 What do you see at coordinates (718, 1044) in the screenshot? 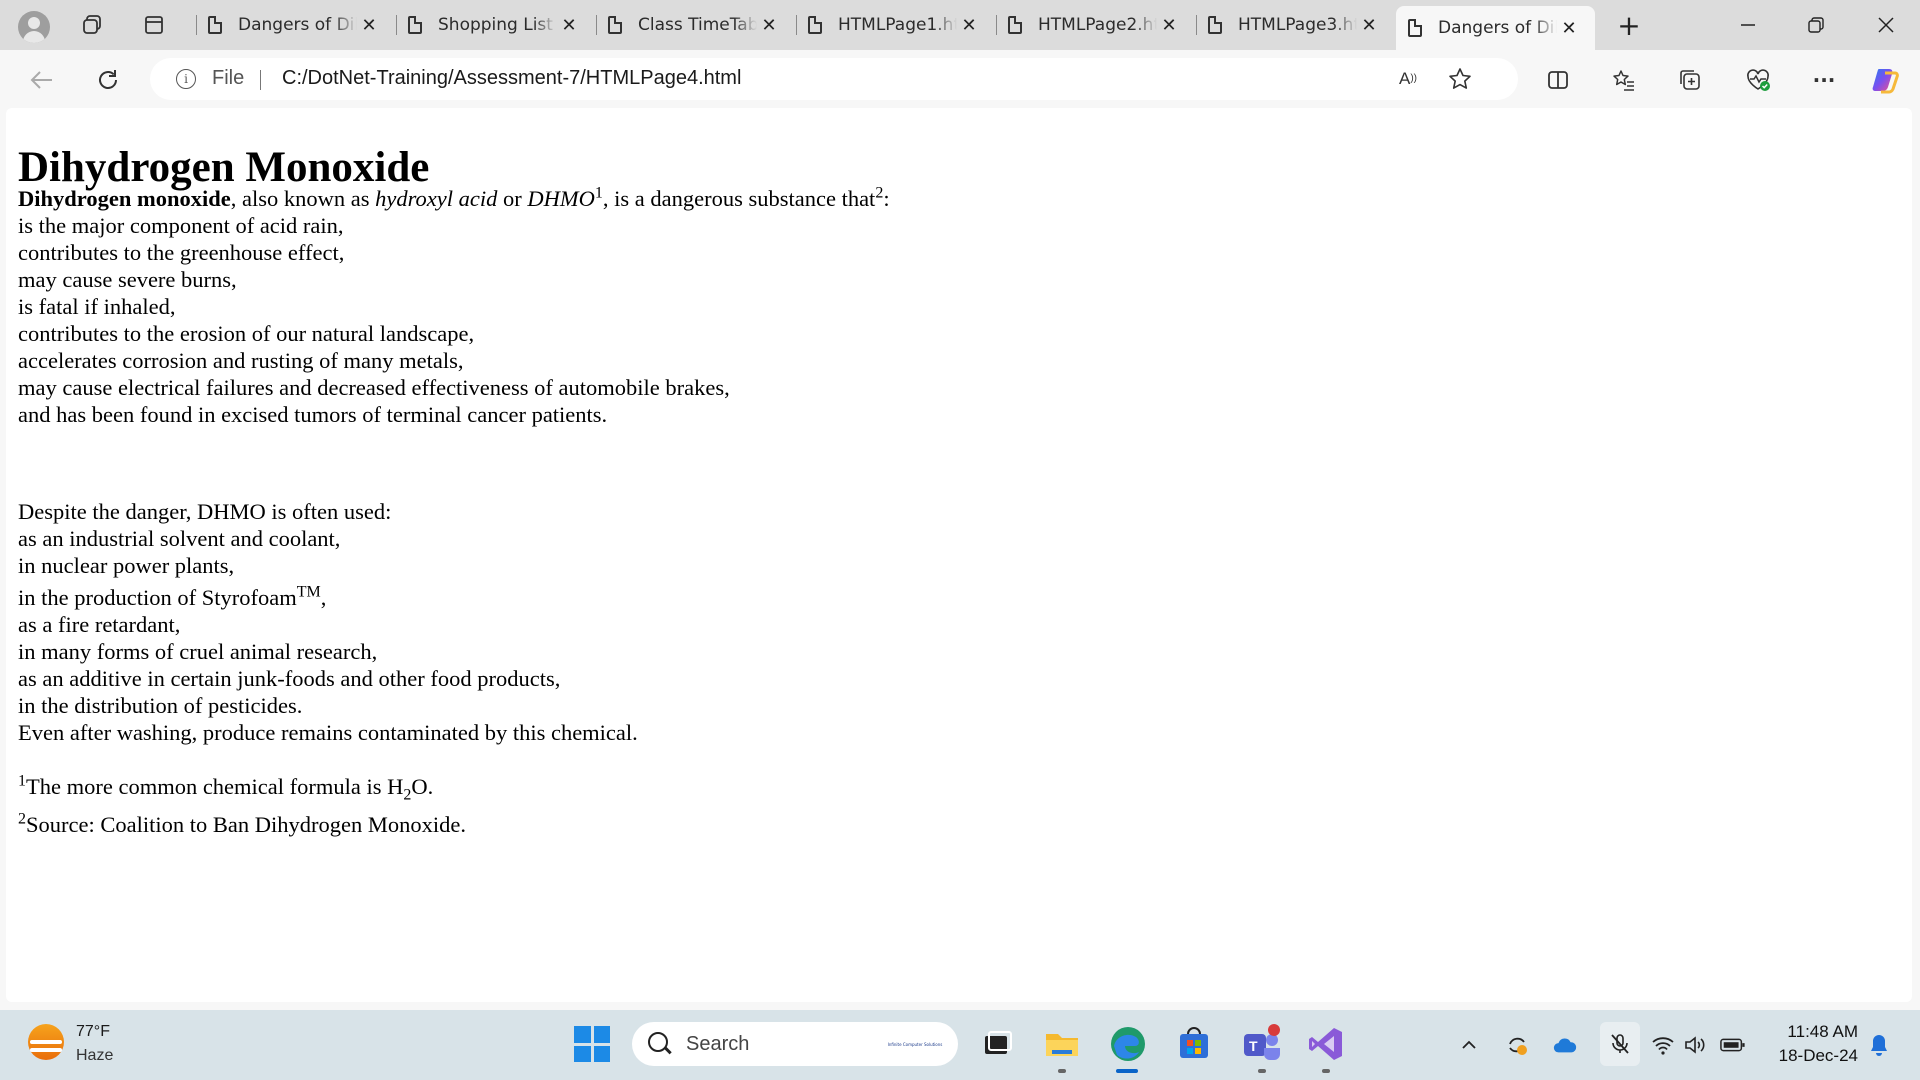
I see `search-placeholder: Search` at bounding box center [718, 1044].